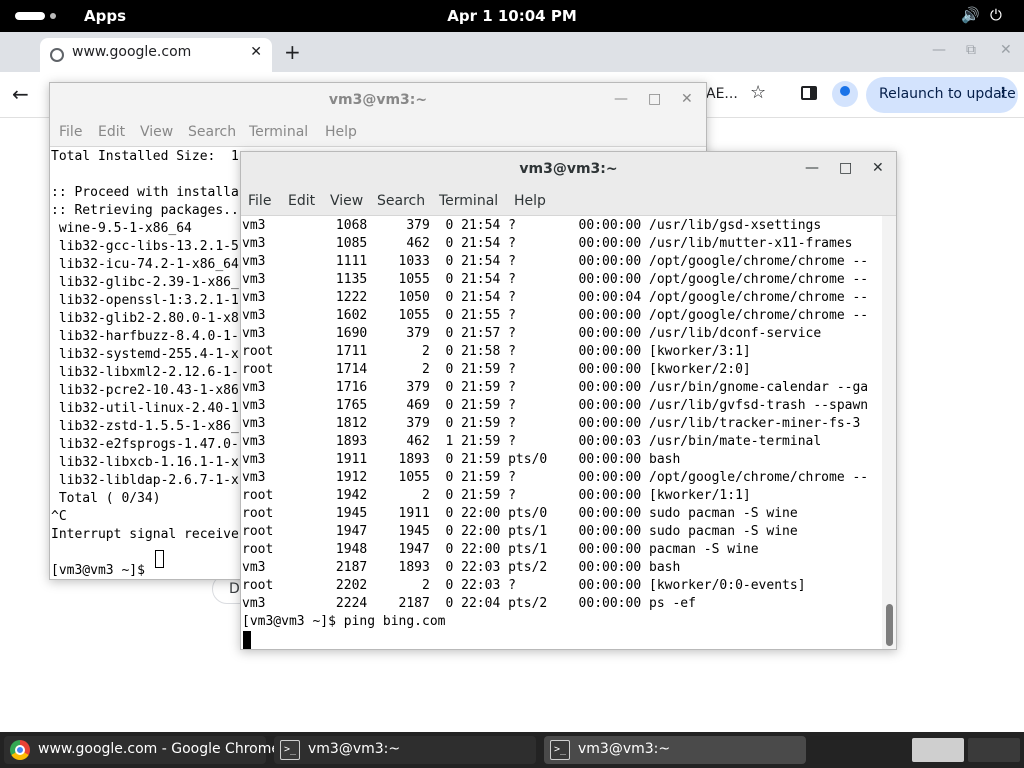 The height and width of the screenshot is (768, 1024). Describe the element at coordinates (159, 749) in the screenshot. I see `taskbar-item-label: www.google.com - Google Chrome` at that location.